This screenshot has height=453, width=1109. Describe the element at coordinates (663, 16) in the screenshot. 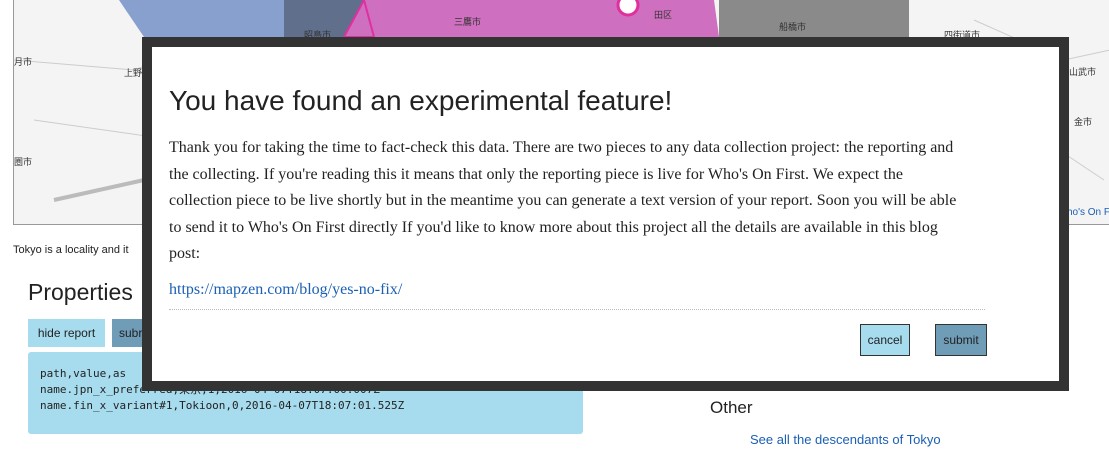

I see `map-label: 田区` at that location.